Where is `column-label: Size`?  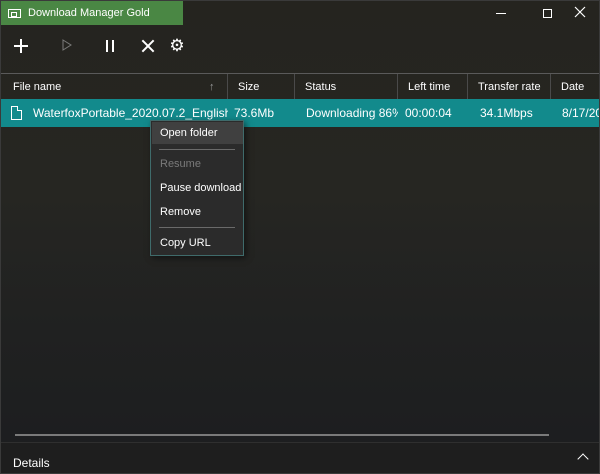 column-label: Size is located at coordinates (249, 87).